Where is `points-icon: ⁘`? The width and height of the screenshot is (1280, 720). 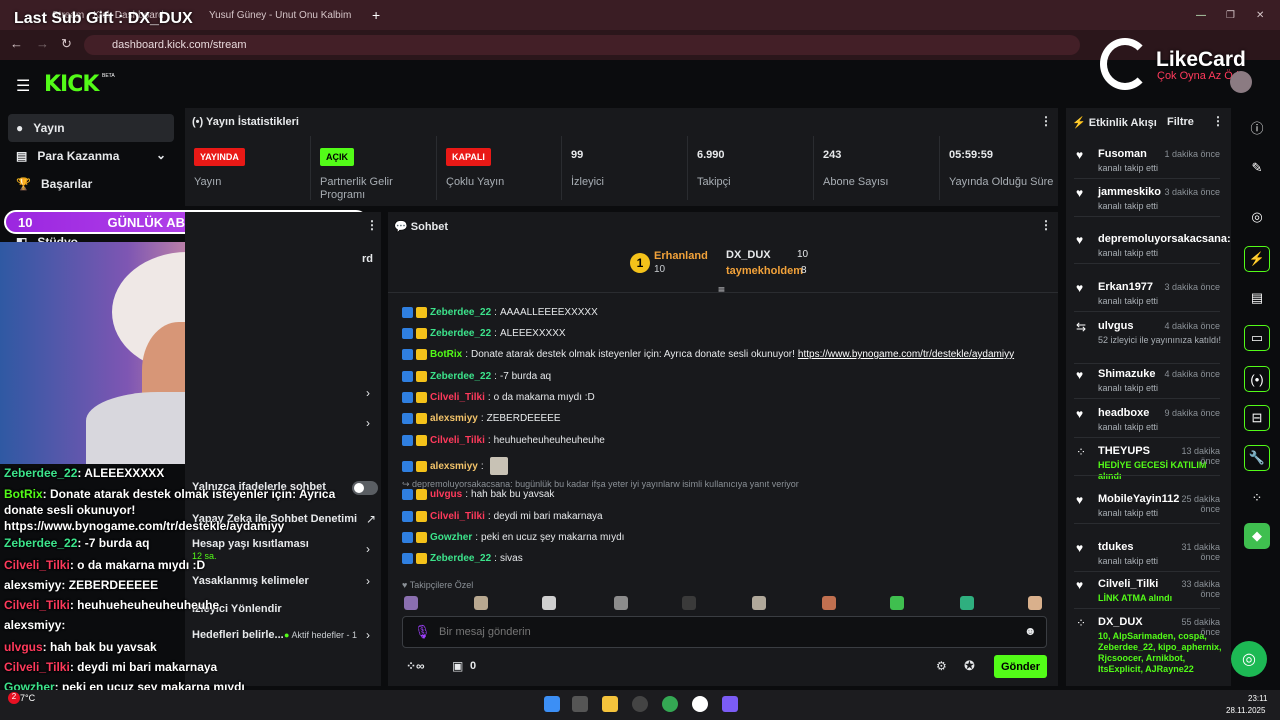 points-icon: ⁘ is located at coordinates (1257, 498).